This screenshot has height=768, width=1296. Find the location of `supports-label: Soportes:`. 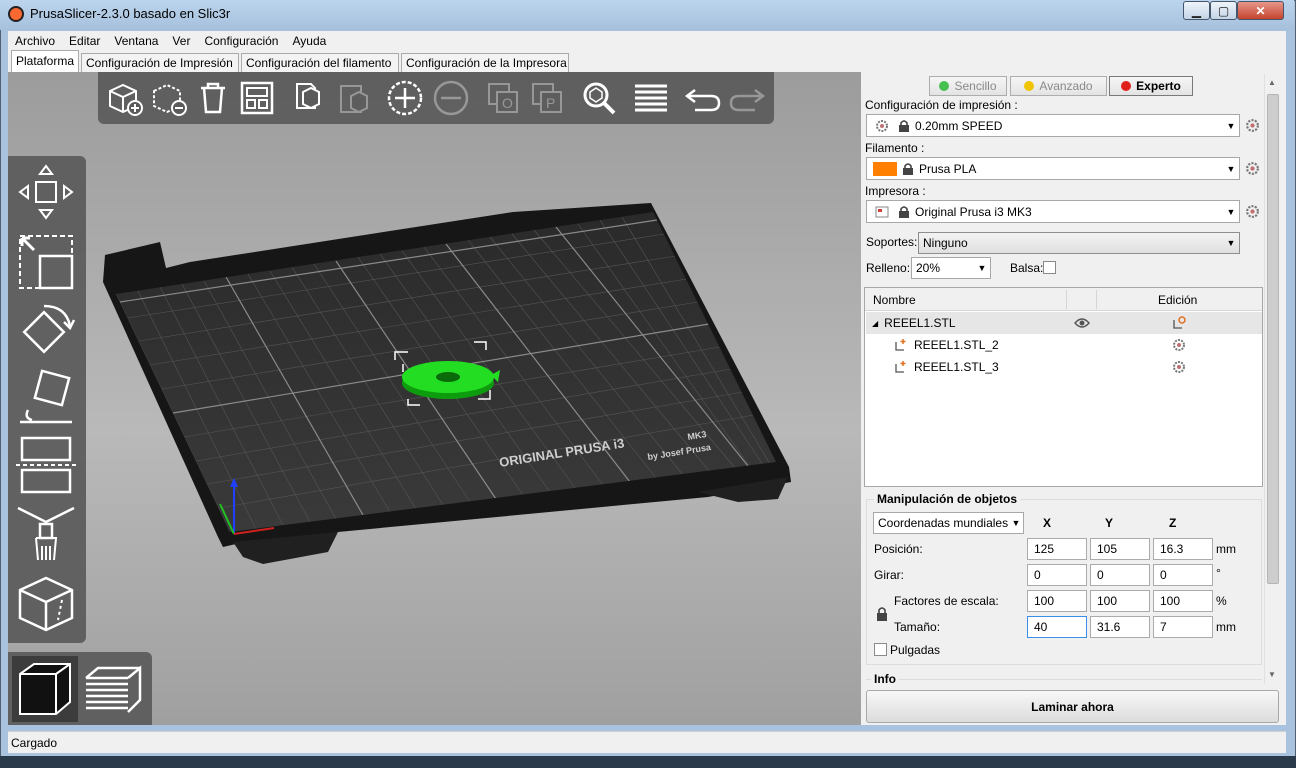

supports-label: Soportes: is located at coordinates (892, 242).